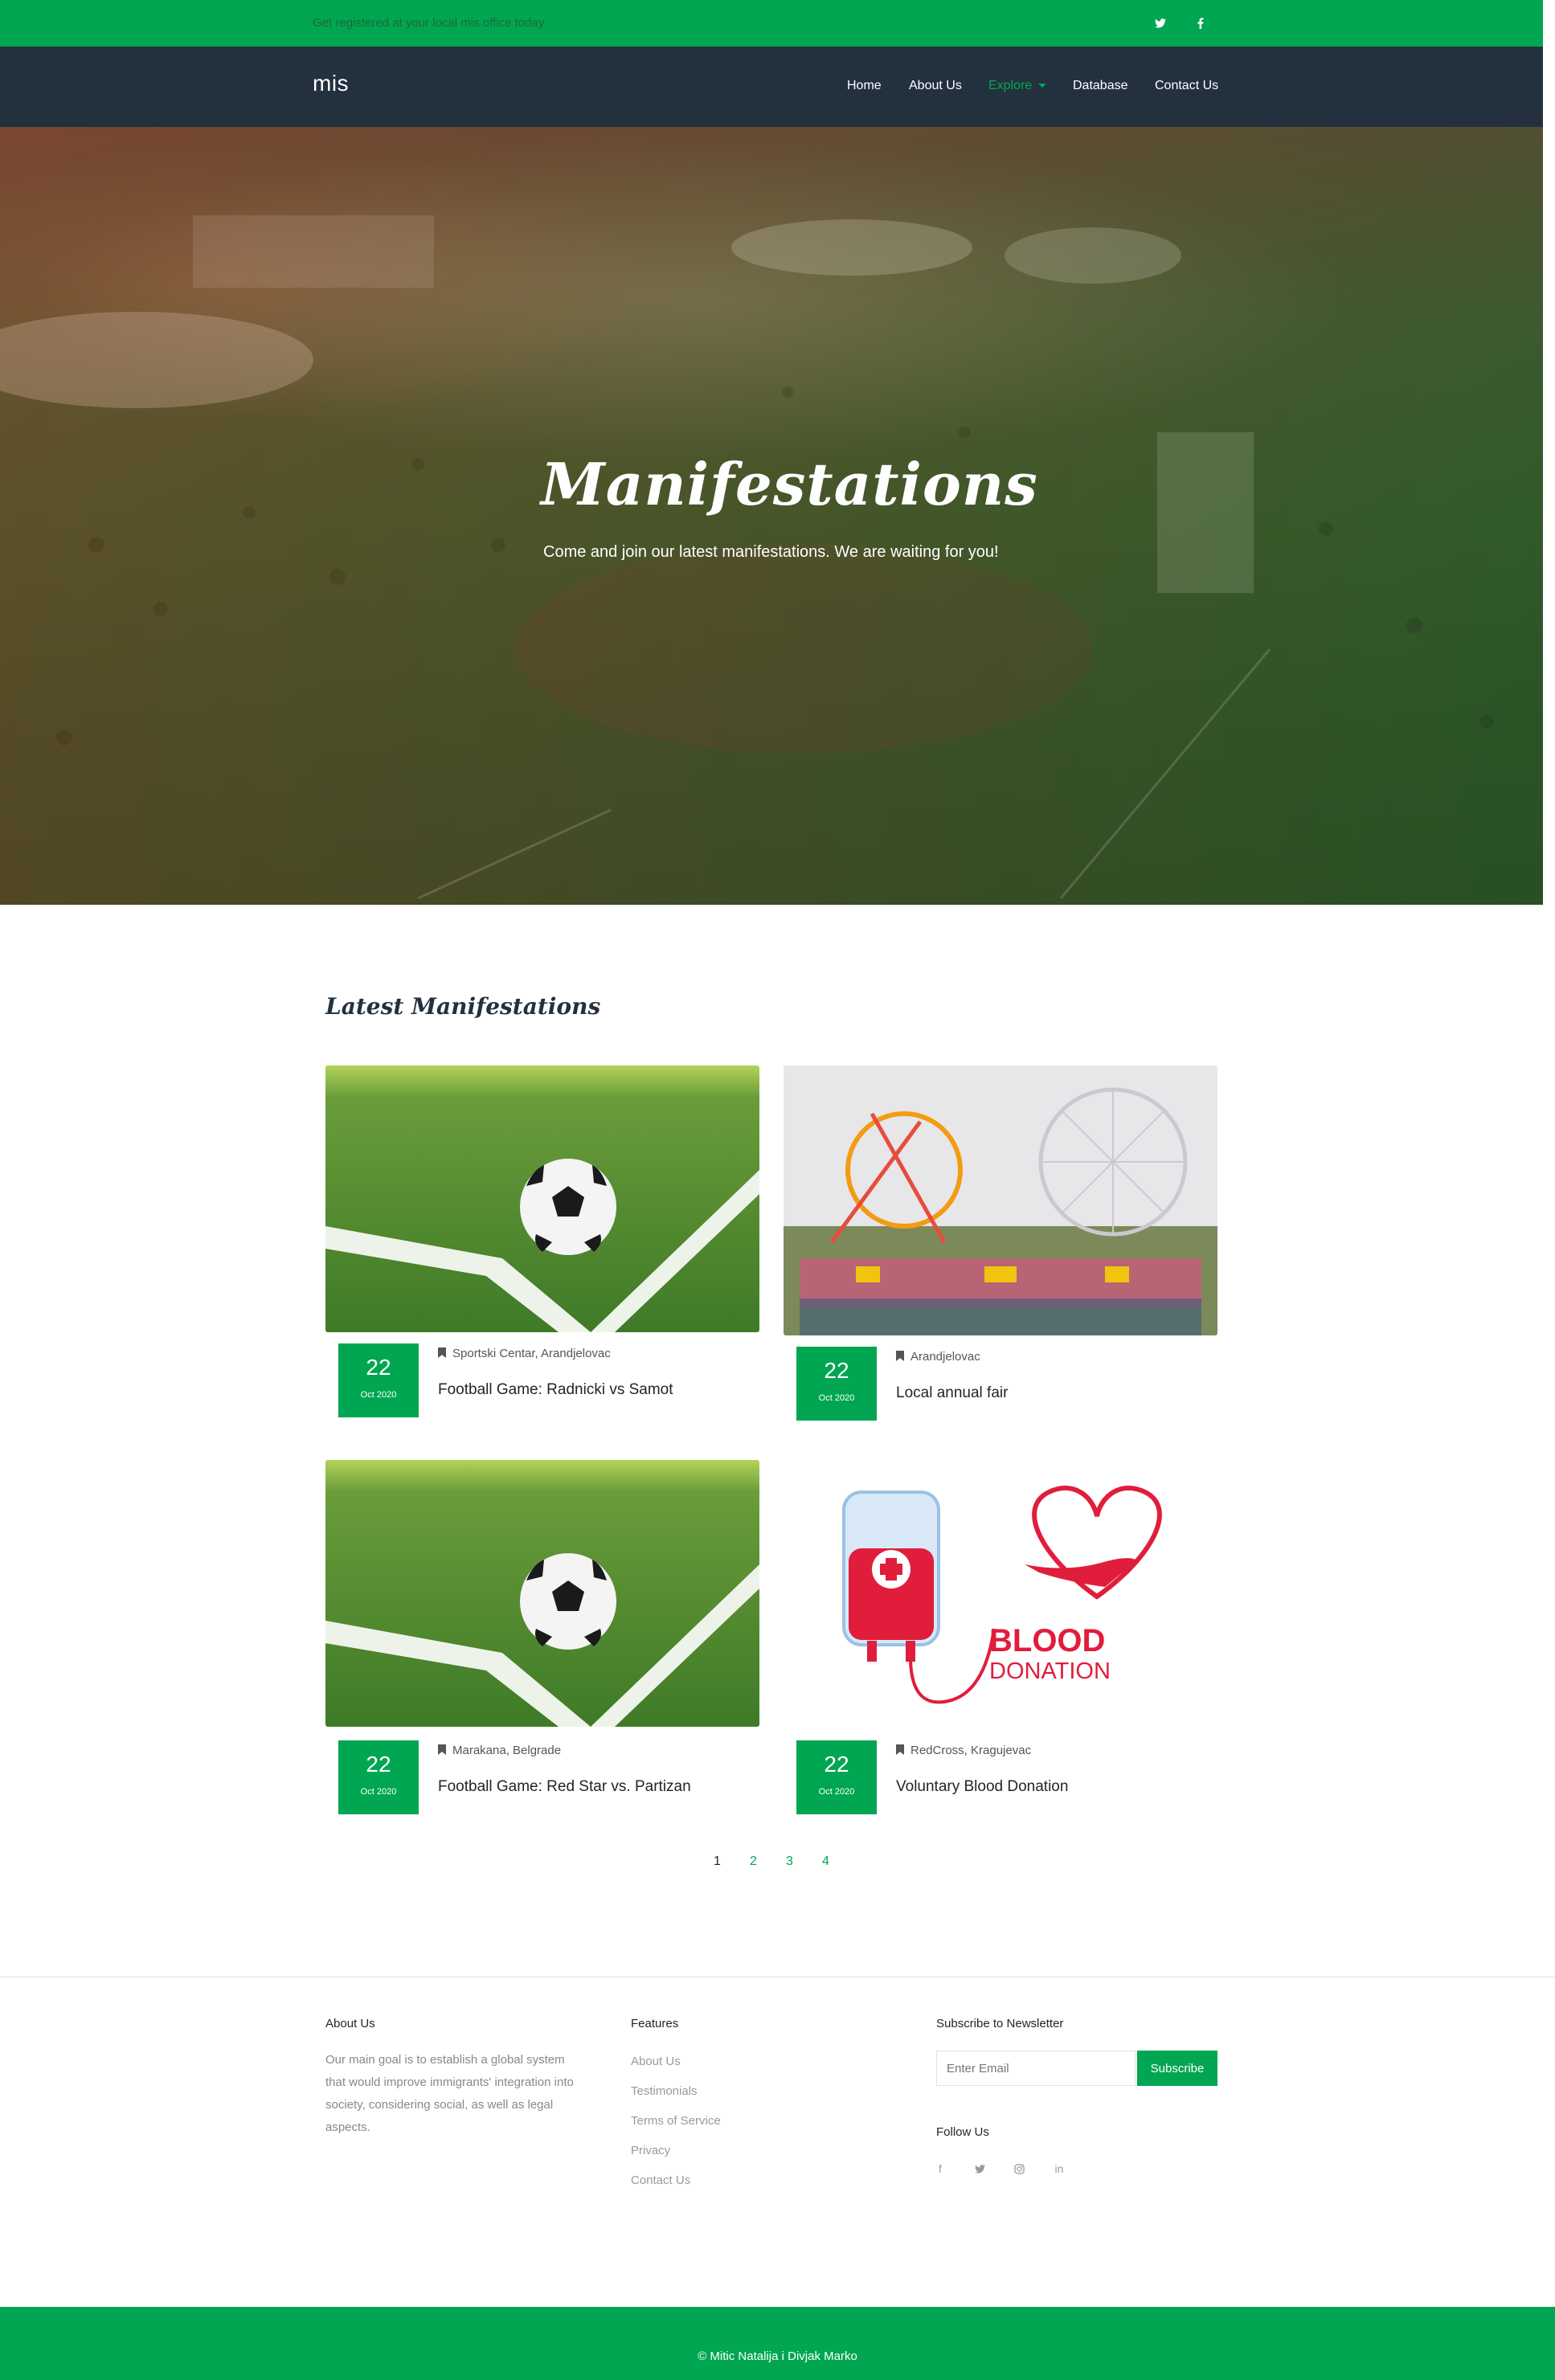 This screenshot has height=2380, width=1555. Describe the element at coordinates (1042, 86) in the screenshot. I see `chevron-down-icon` at that location.